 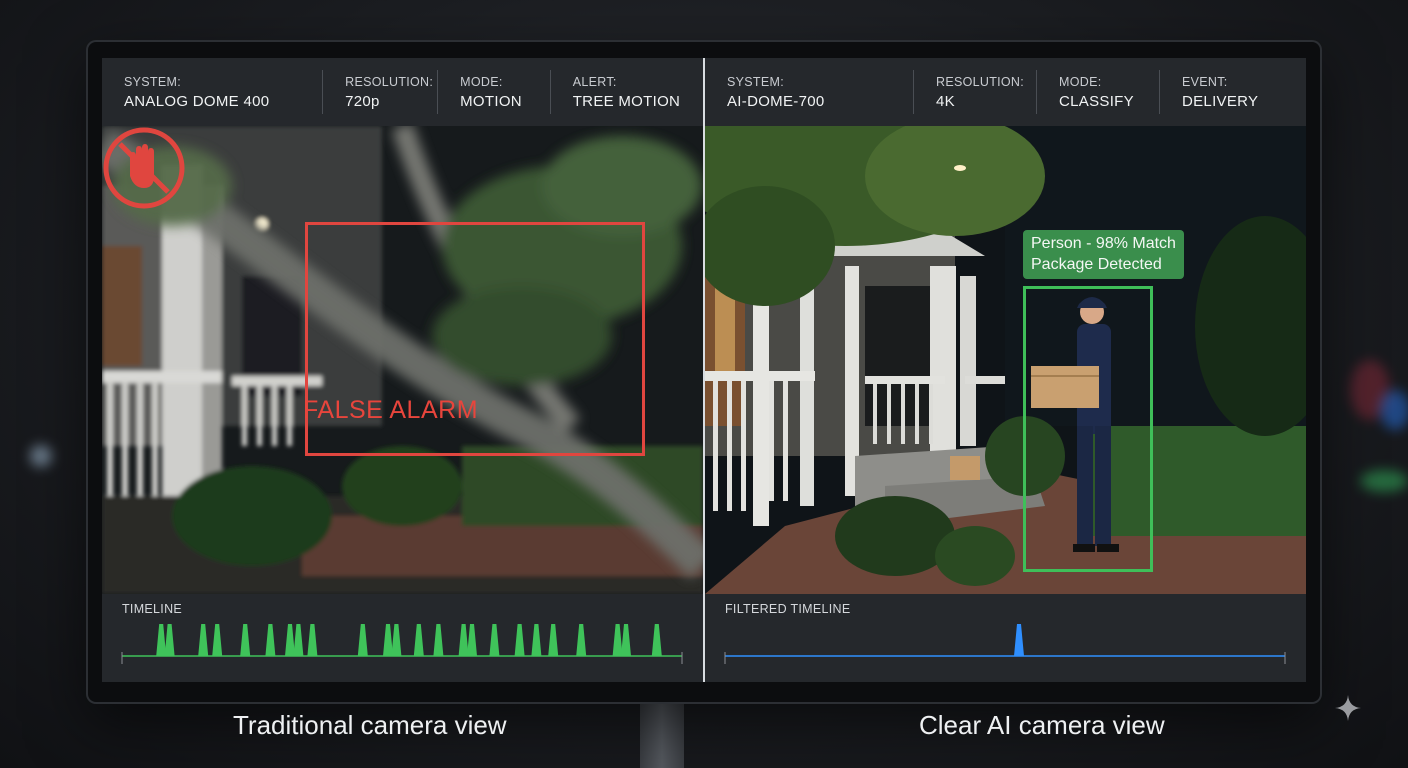 What do you see at coordinates (1103, 243) in the screenshot?
I see `detection-line-1: Person - 98% Match` at bounding box center [1103, 243].